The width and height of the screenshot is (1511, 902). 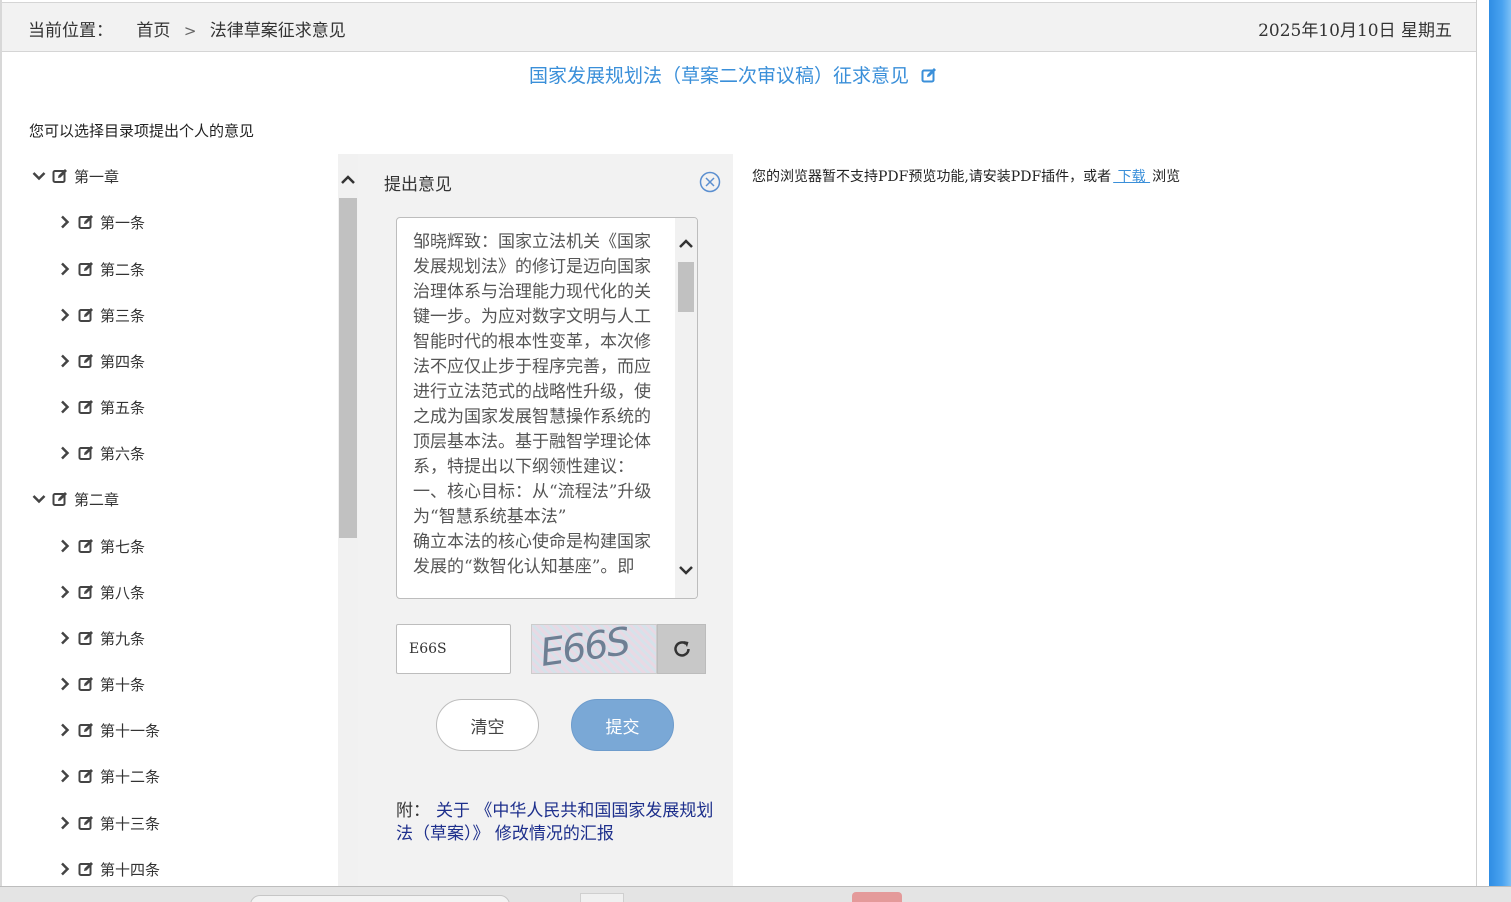 What do you see at coordinates (75, 499) in the screenshot?
I see `tree-chapter-2: 第二章` at bounding box center [75, 499].